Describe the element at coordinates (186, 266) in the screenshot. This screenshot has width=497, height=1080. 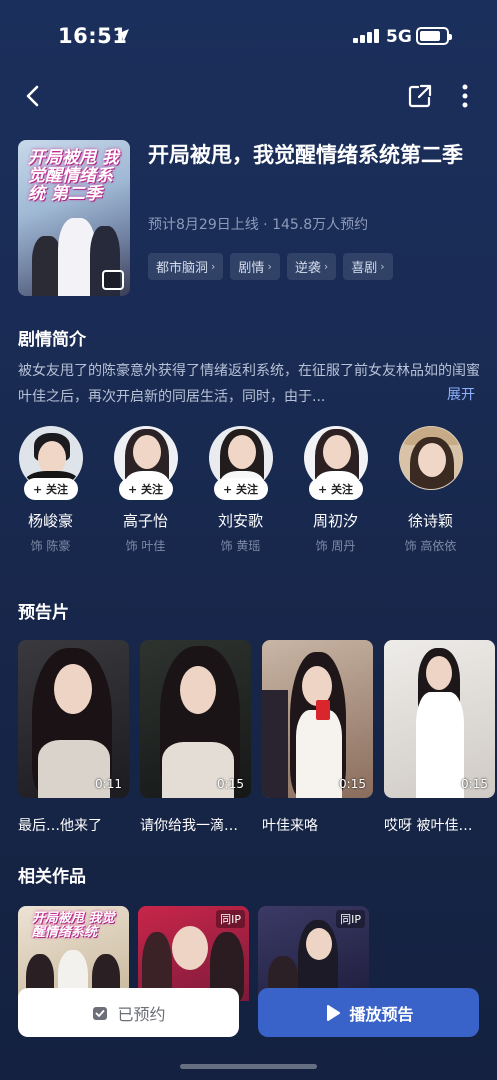
I see `tag-urban-fantasy: 都市脑洞 ›` at that location.